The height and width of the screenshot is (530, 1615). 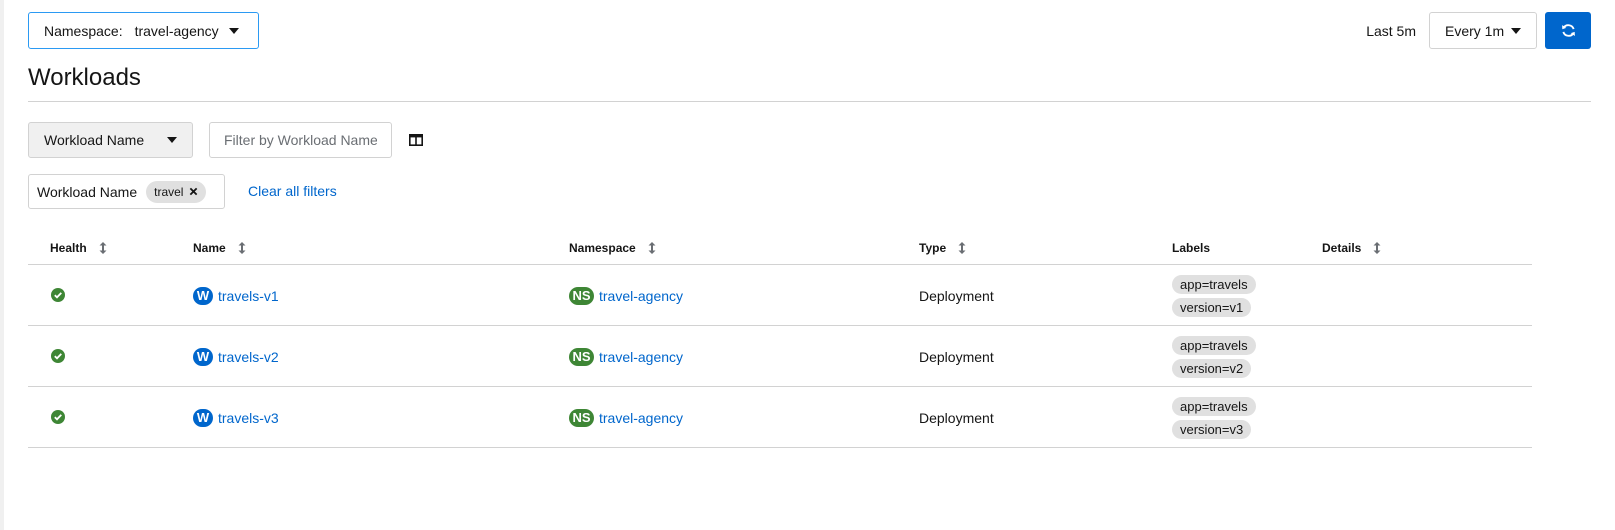 I want to click on column-header-label: Details, so click(x=1342, y=248).